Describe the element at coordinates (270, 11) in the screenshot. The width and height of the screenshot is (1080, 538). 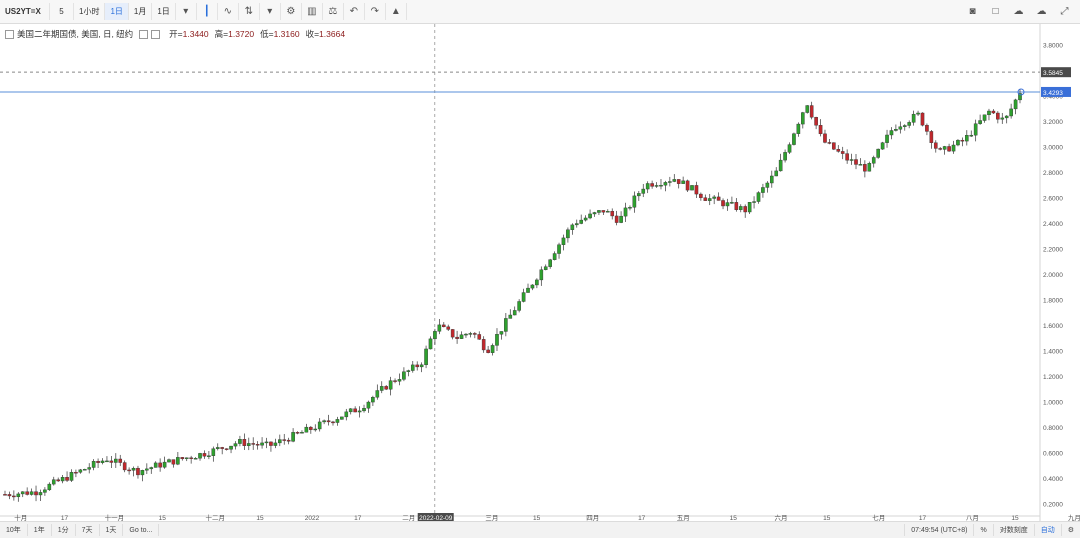
I see `dropdown-icon-2: ▾` at that location.